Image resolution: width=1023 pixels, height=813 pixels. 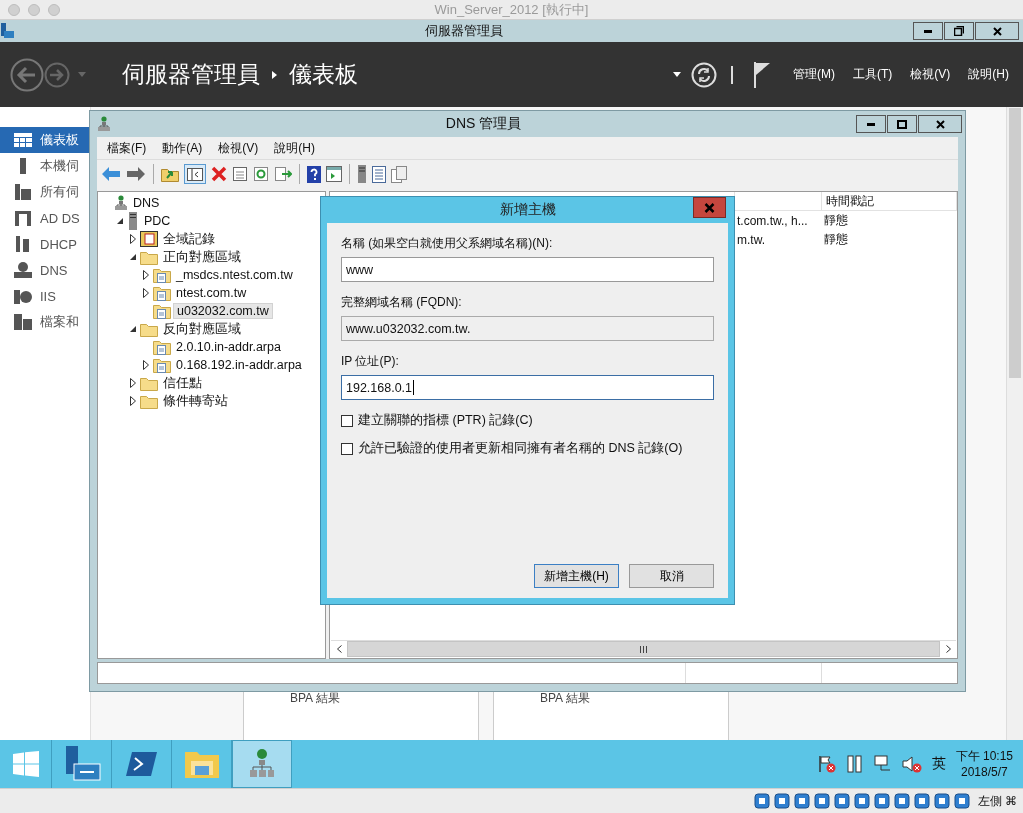 I want to click on dashboard-icon, so click(x=23, y=140).